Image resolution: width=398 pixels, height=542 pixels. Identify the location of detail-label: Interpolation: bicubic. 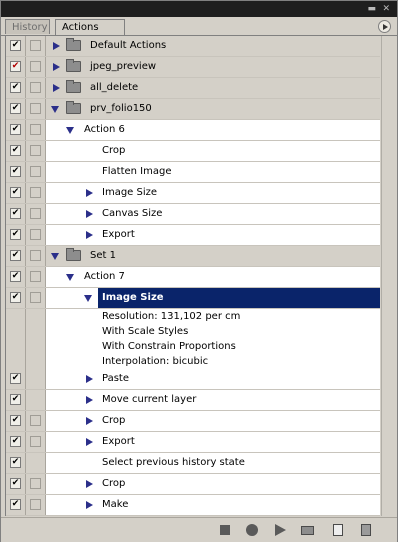
(155, 361).